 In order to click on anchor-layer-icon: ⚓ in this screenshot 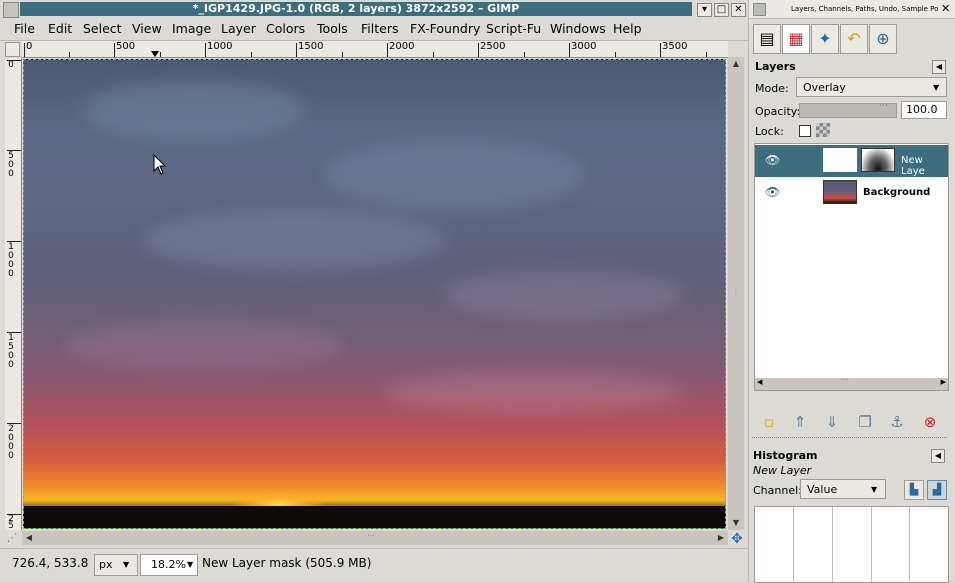, I will do `click(897, 422)`.